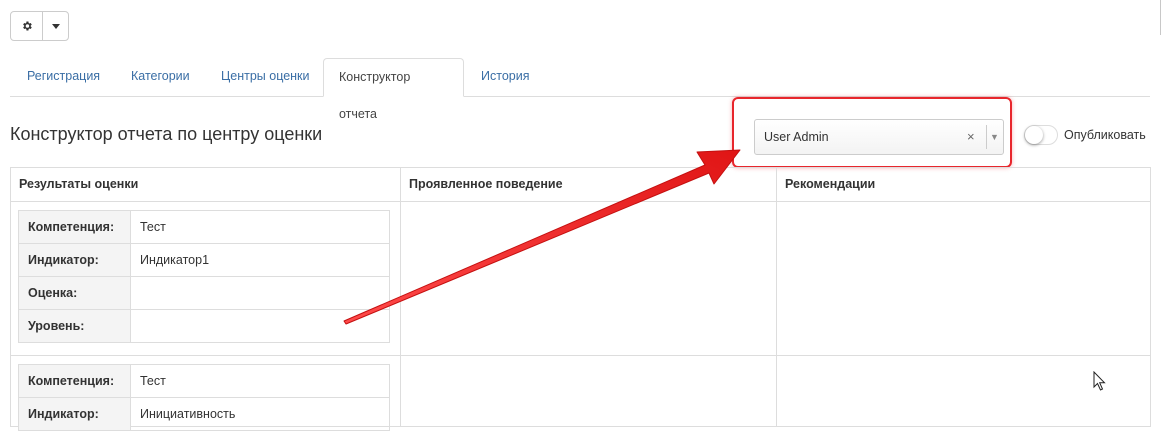 This screenshot has height=431, width=1167. What do you see at coordinates (971, 137) in the screenshot?
I see `clear-icon: ×` at bounding box center [971, 137].